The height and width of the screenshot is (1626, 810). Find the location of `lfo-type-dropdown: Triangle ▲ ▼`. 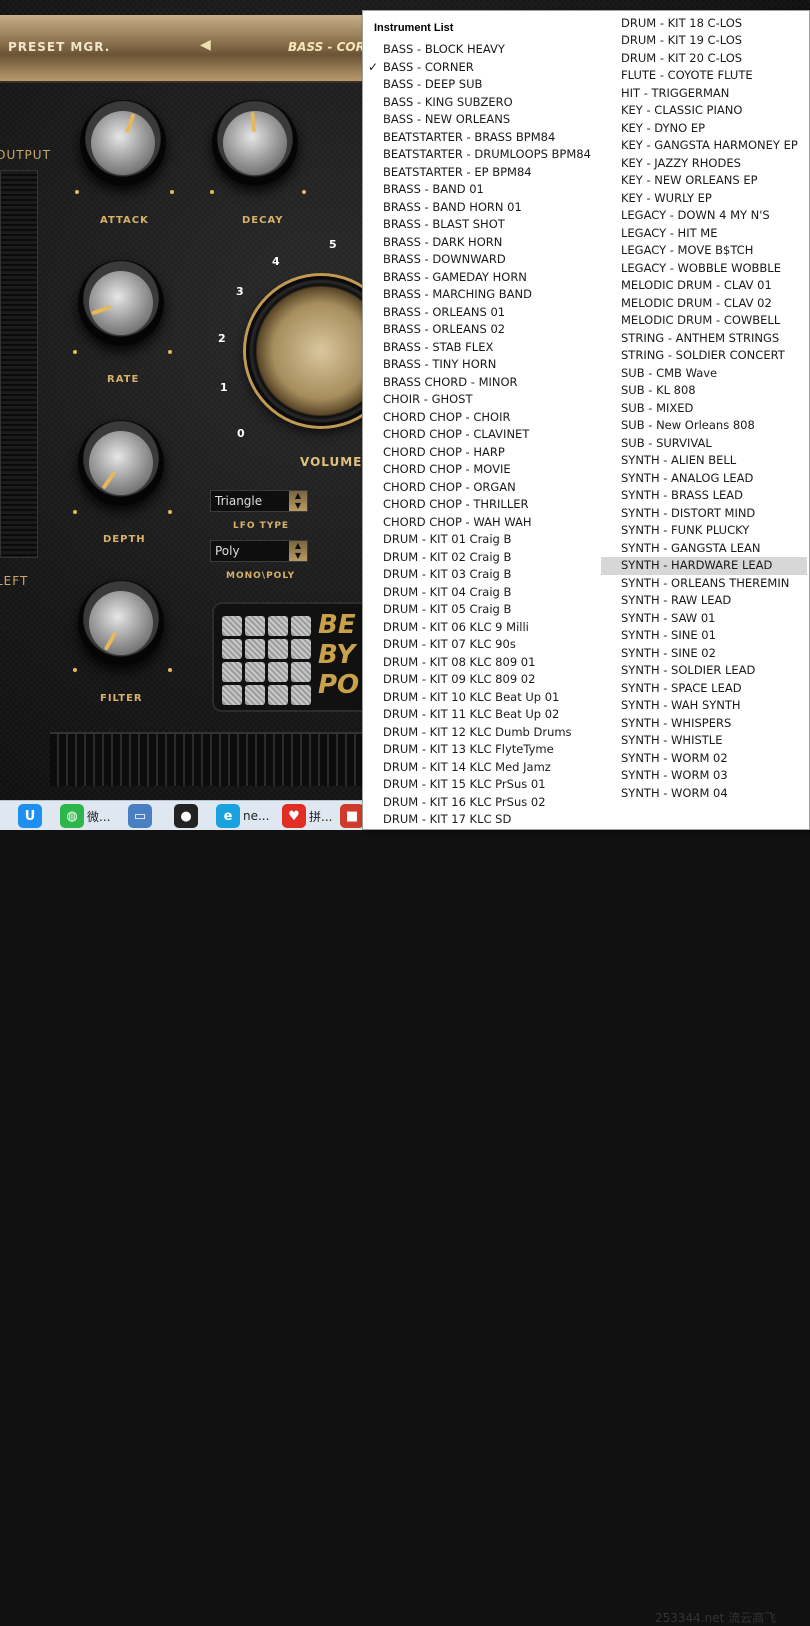

lfo-type-dropdown: Triangle ▲ ▼ is located at coordinates (259, 501).